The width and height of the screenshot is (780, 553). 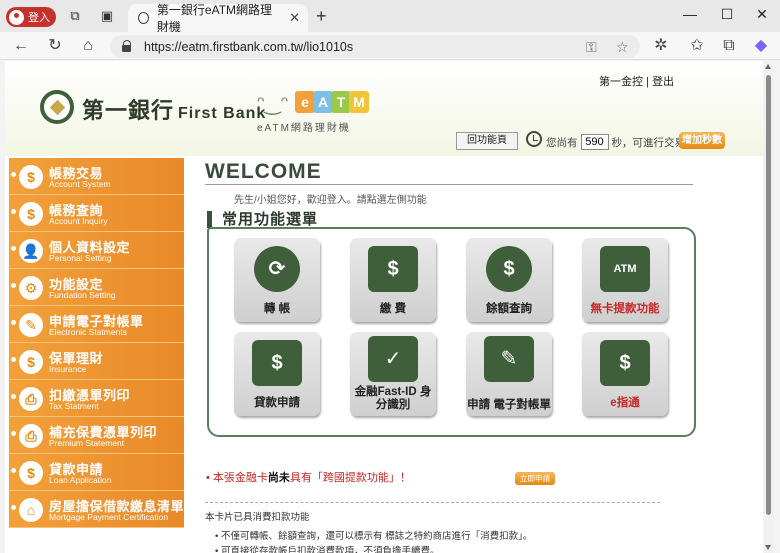 What do you see at coordinates (449, 184) in the screenshot?
I see `divider` at bounding box center [449, 184].